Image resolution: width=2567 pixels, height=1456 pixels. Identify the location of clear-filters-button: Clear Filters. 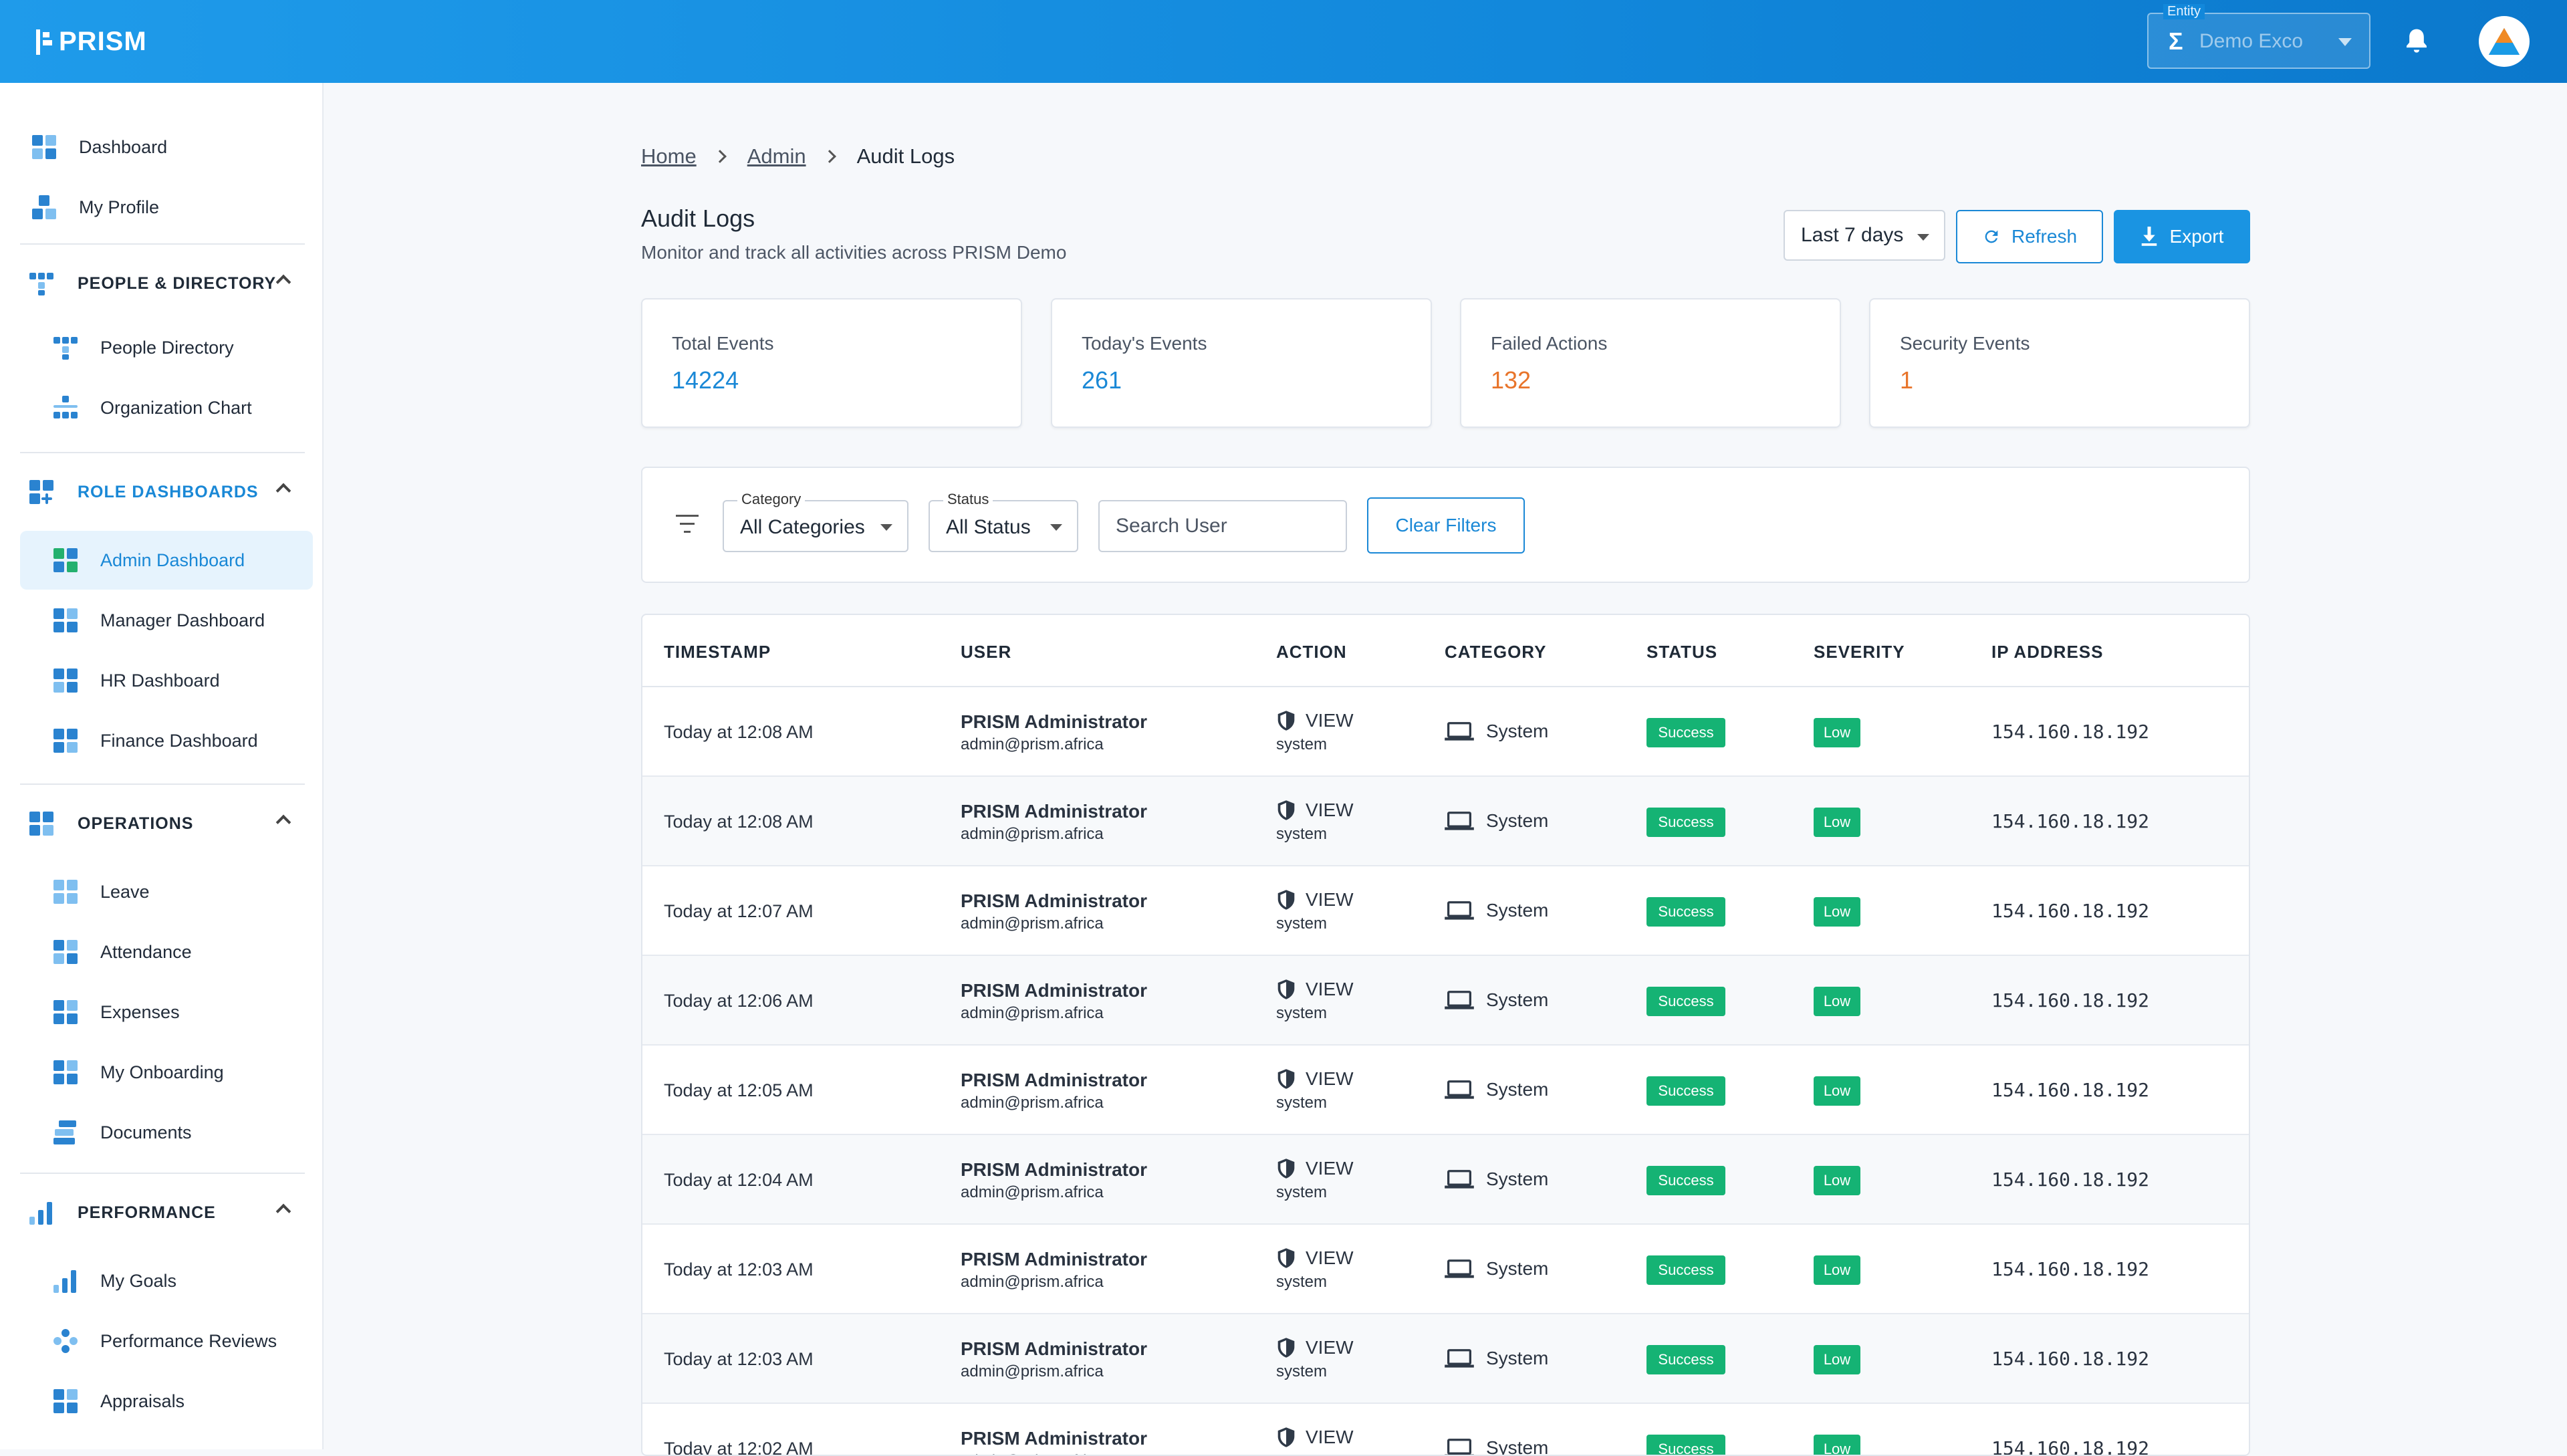
(1446, 525).